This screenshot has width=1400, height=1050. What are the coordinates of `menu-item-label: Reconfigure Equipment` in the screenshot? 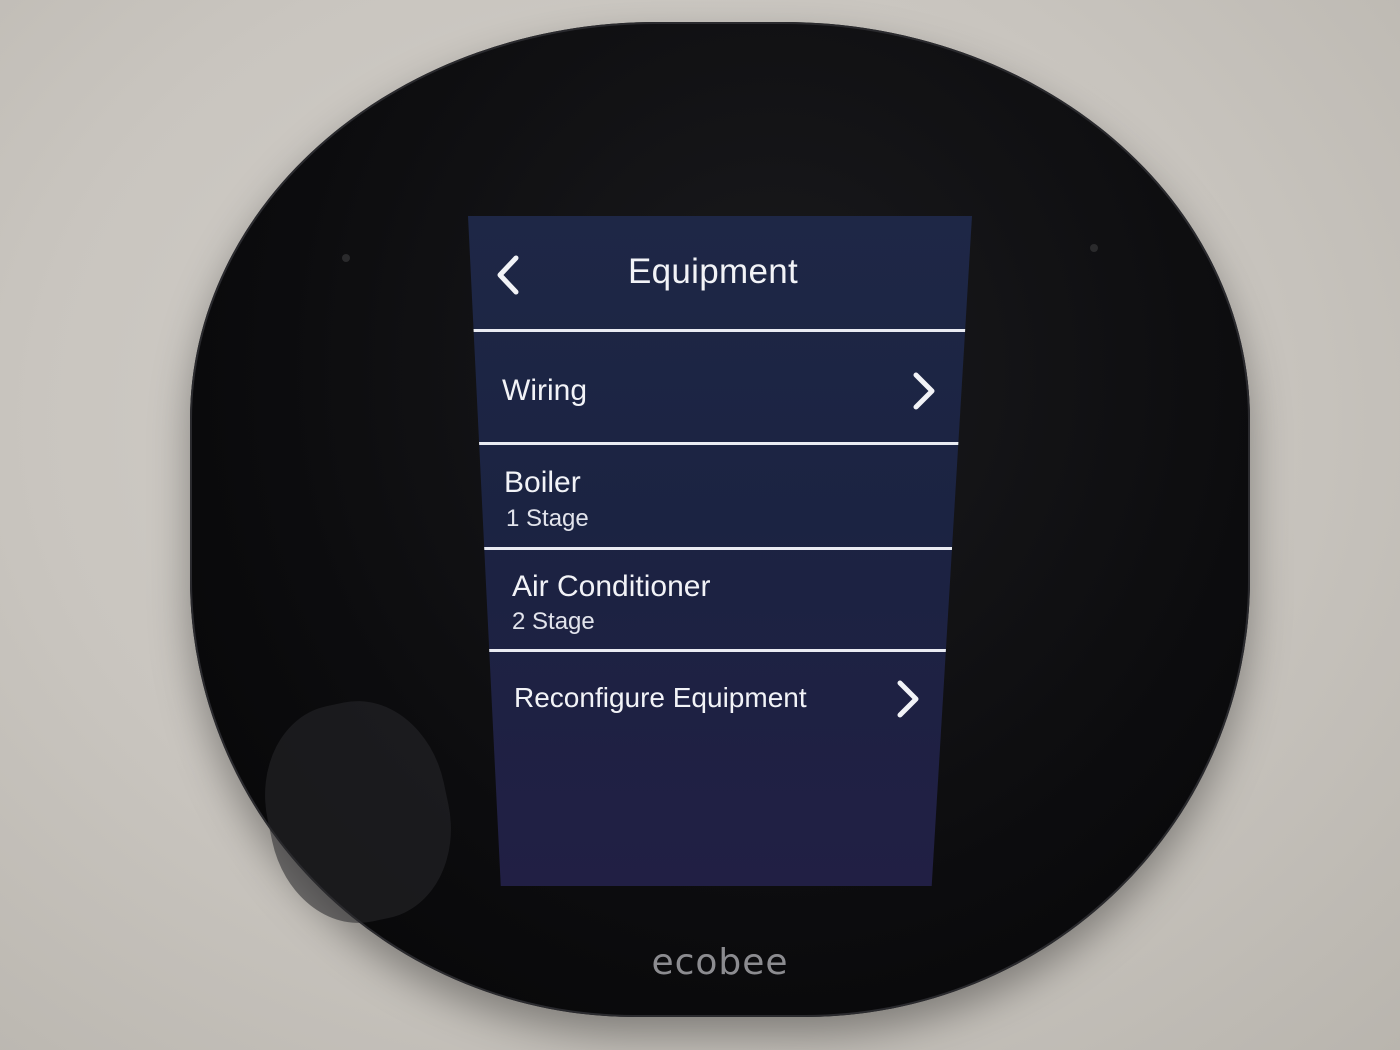 It's located at (660, 697).